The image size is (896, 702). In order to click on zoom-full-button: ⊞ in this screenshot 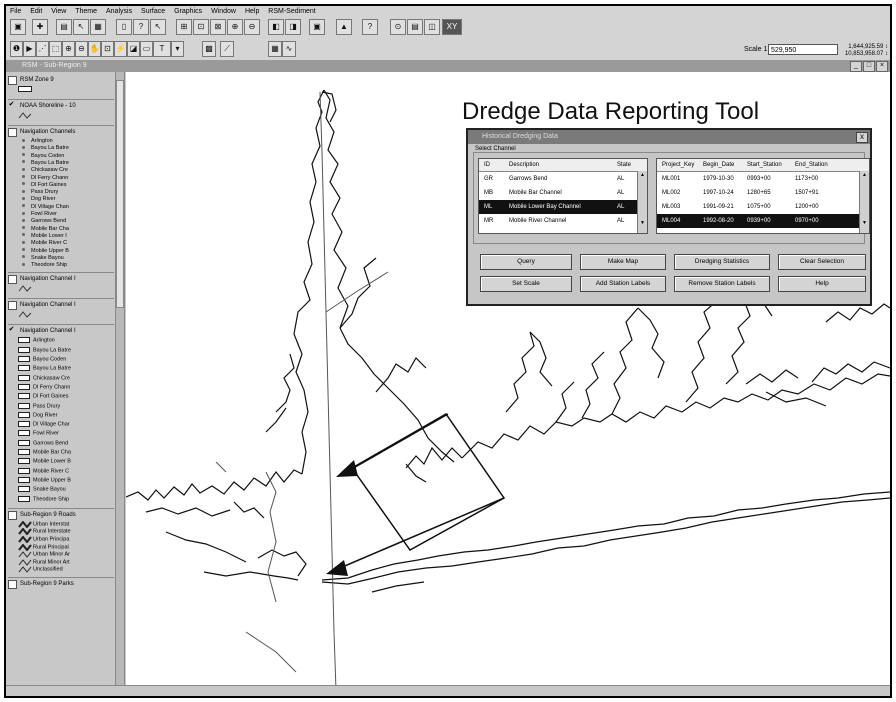, I will do `click(184, 27)`.